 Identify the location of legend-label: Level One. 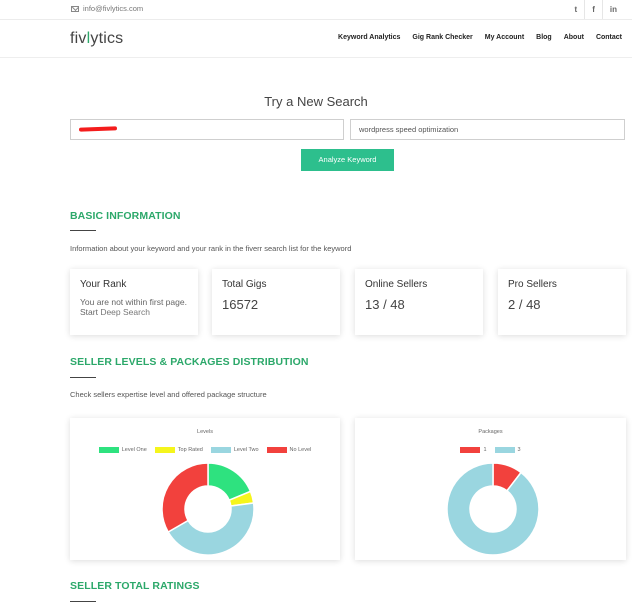
(134, 450).